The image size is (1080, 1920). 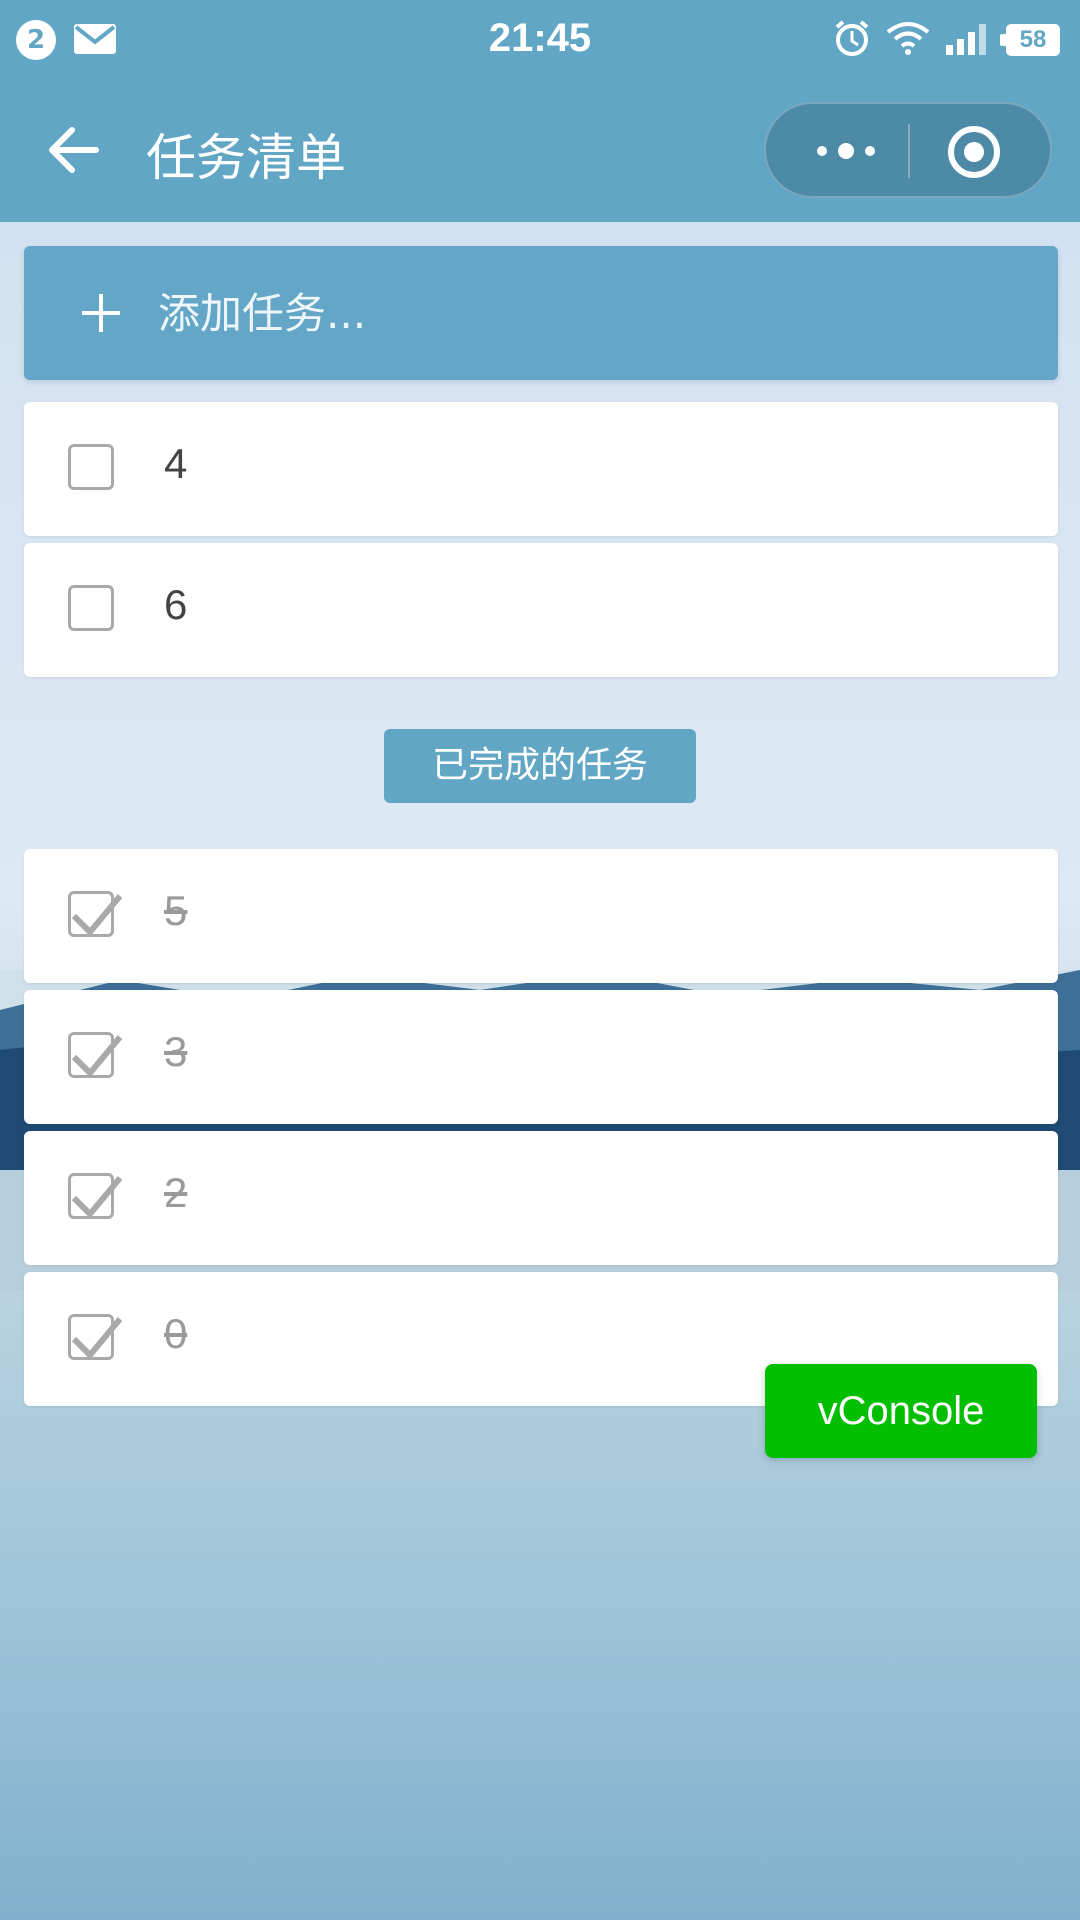 I want to click on completed-task-item: 2, so click(x=541, y=1198).